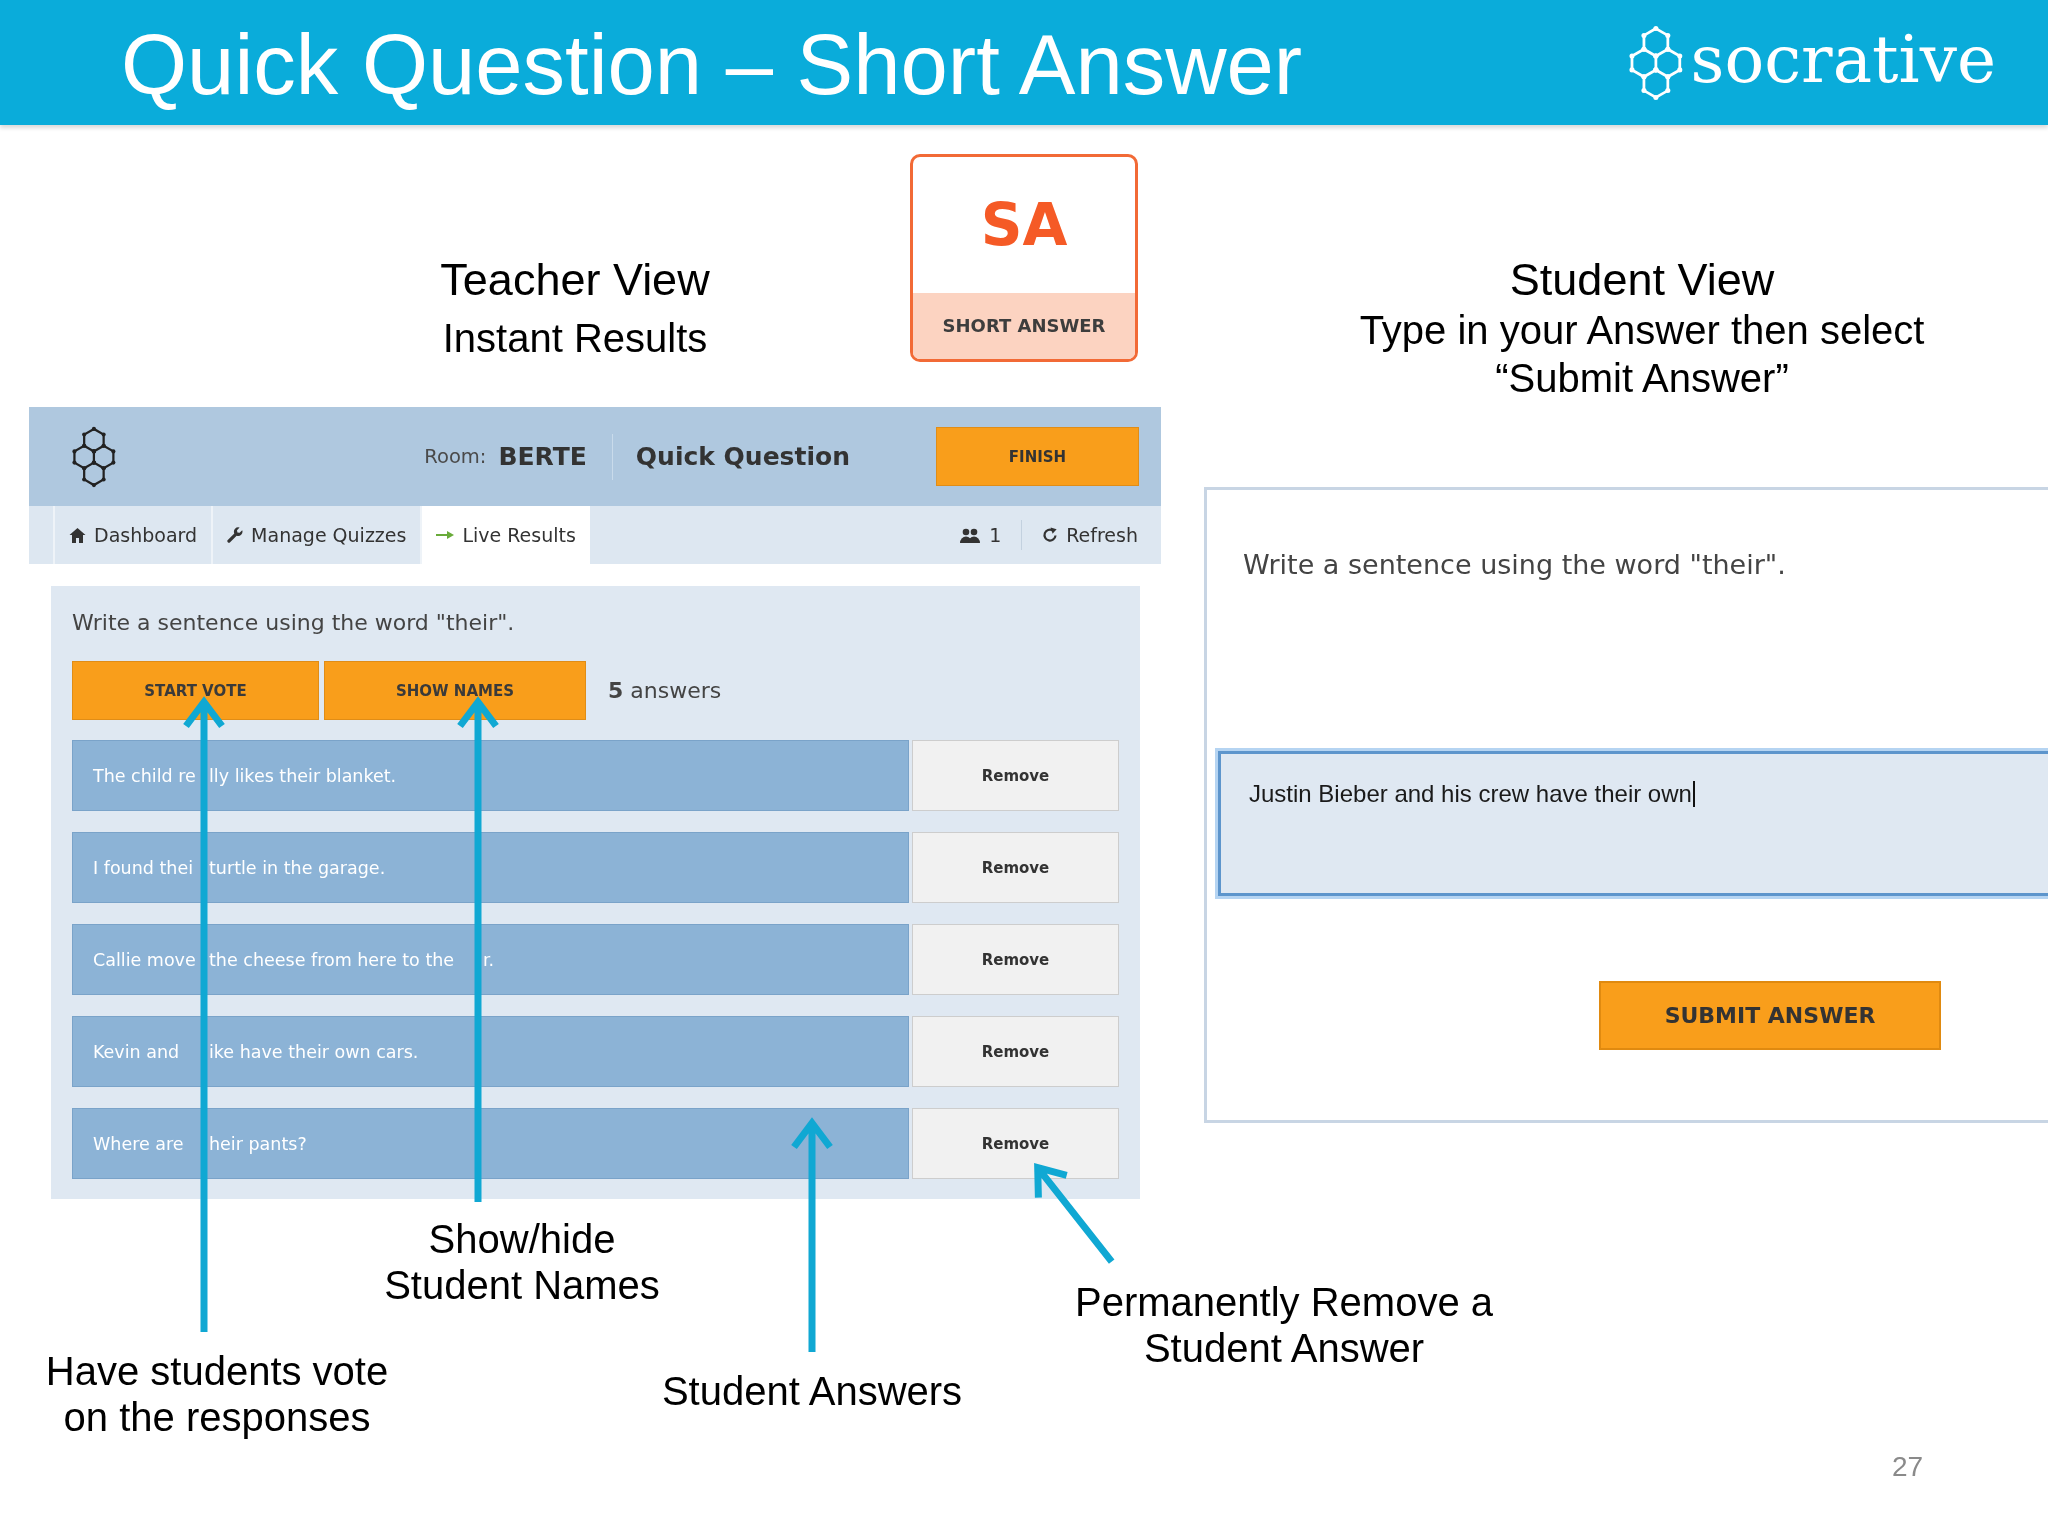  What do you see at coordinates (1090, 535) in the screenshot?
I see `refresh-button: Refresh` at bounding box center [1090, 535].